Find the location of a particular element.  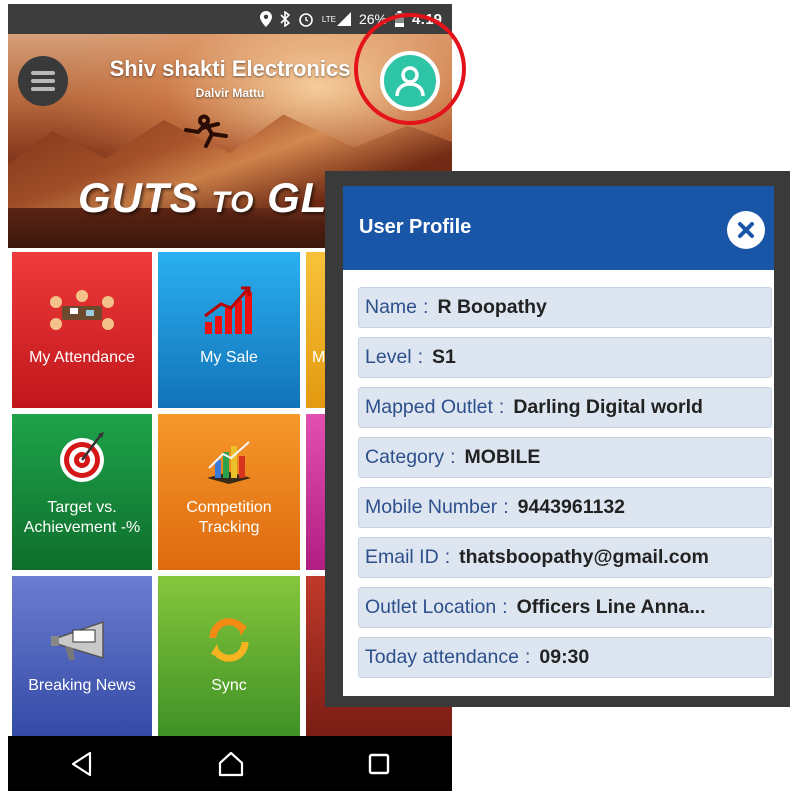

home-icon is located at coordinates (231, 764).